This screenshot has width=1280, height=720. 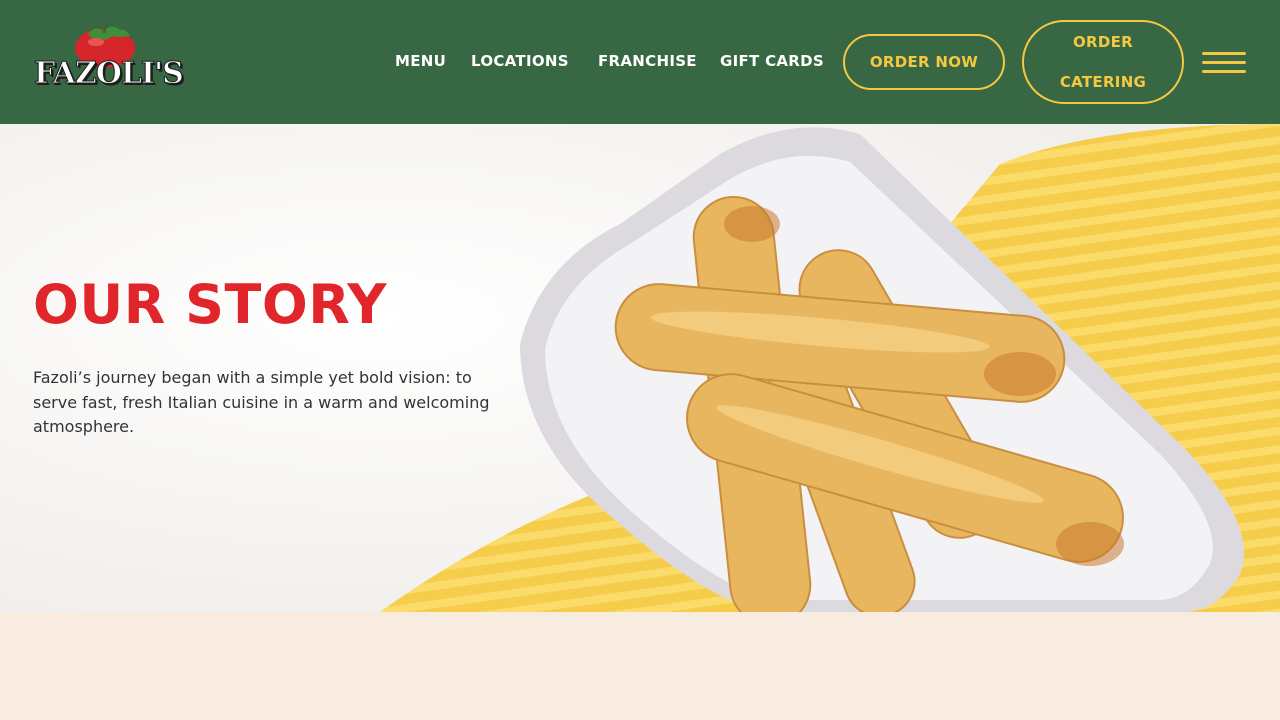 What do you see at coordinates (420, 61) in the screenshot?
I see `nav-menu: MENU` at bounding box center [420, 61].